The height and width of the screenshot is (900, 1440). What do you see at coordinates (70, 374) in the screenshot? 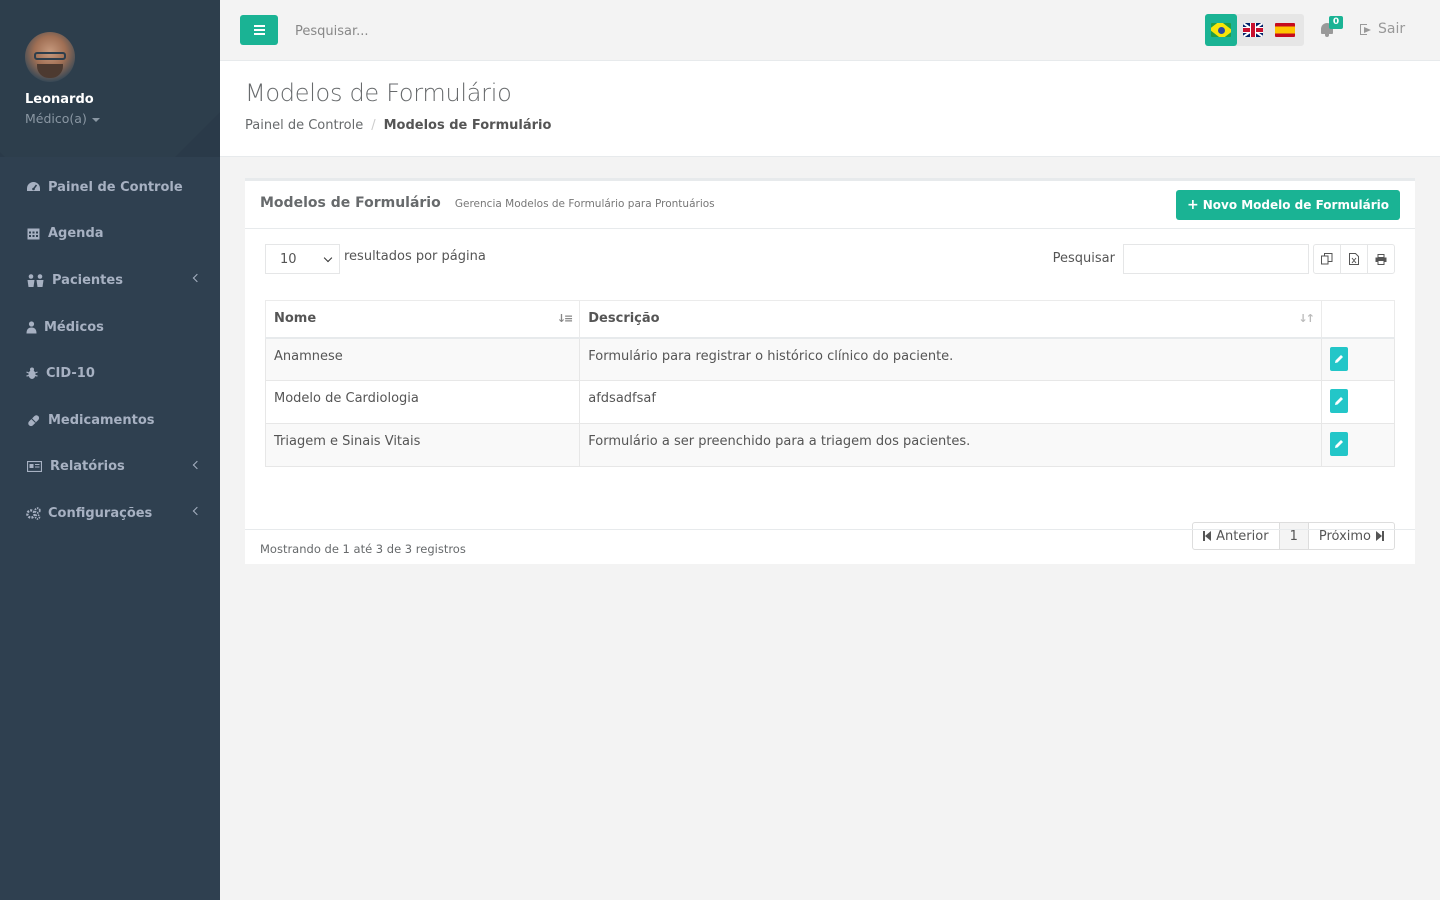
I see `sidebar-item-label: CID-10` at bounding box center [70, 374].